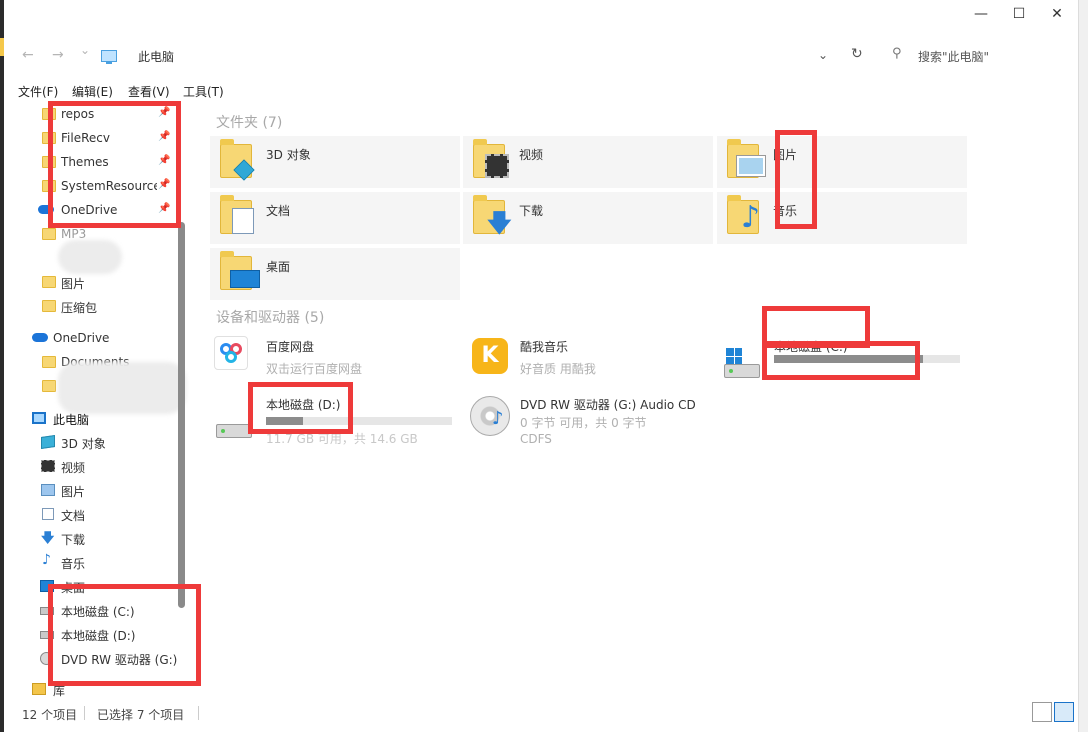 The image size is (1088, 732). I want to click on annotation-box-folder-names, so click(796, 179).